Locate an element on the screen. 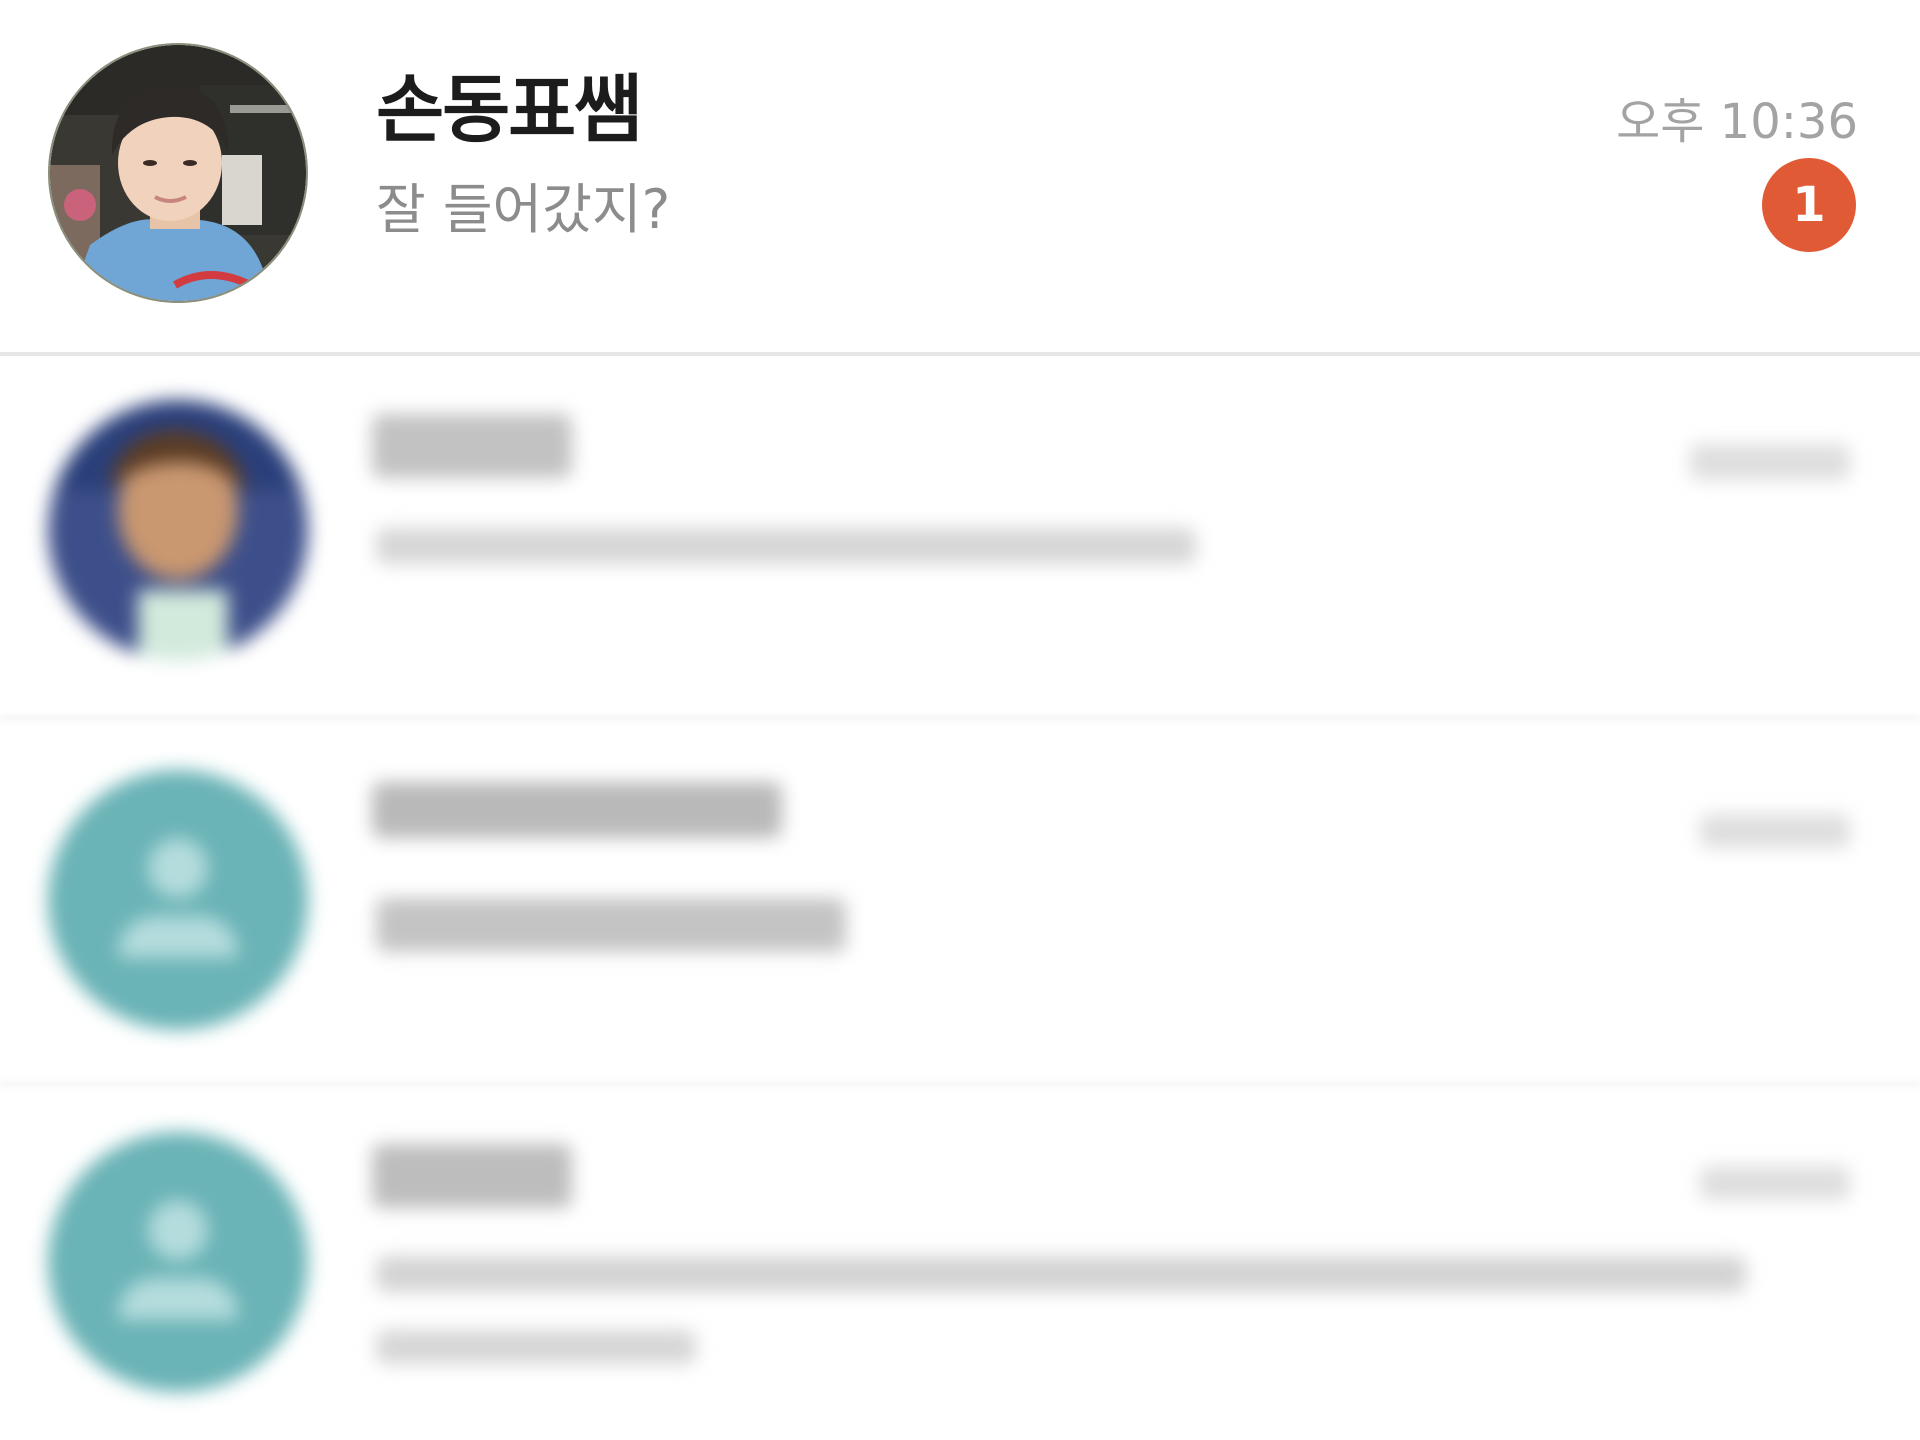  message-time: 오후 10:36 is located at coordinates (1737, 122).